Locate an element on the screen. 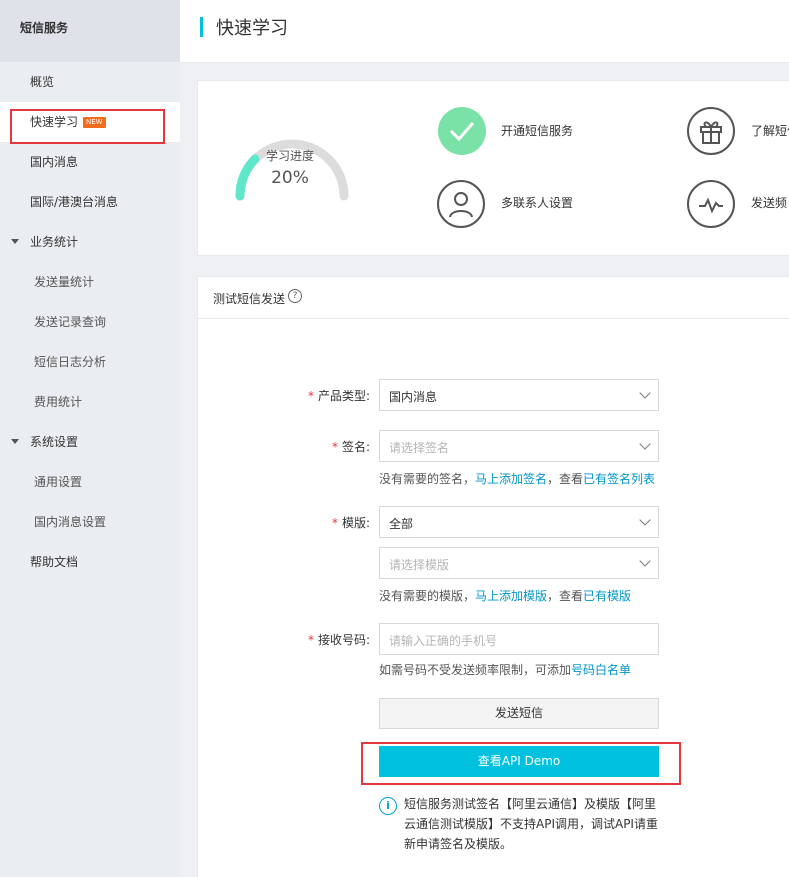 This screenshot has height=877, width=789. sidebar-item-label: 国内消息 is located at coordinates (54, 162).